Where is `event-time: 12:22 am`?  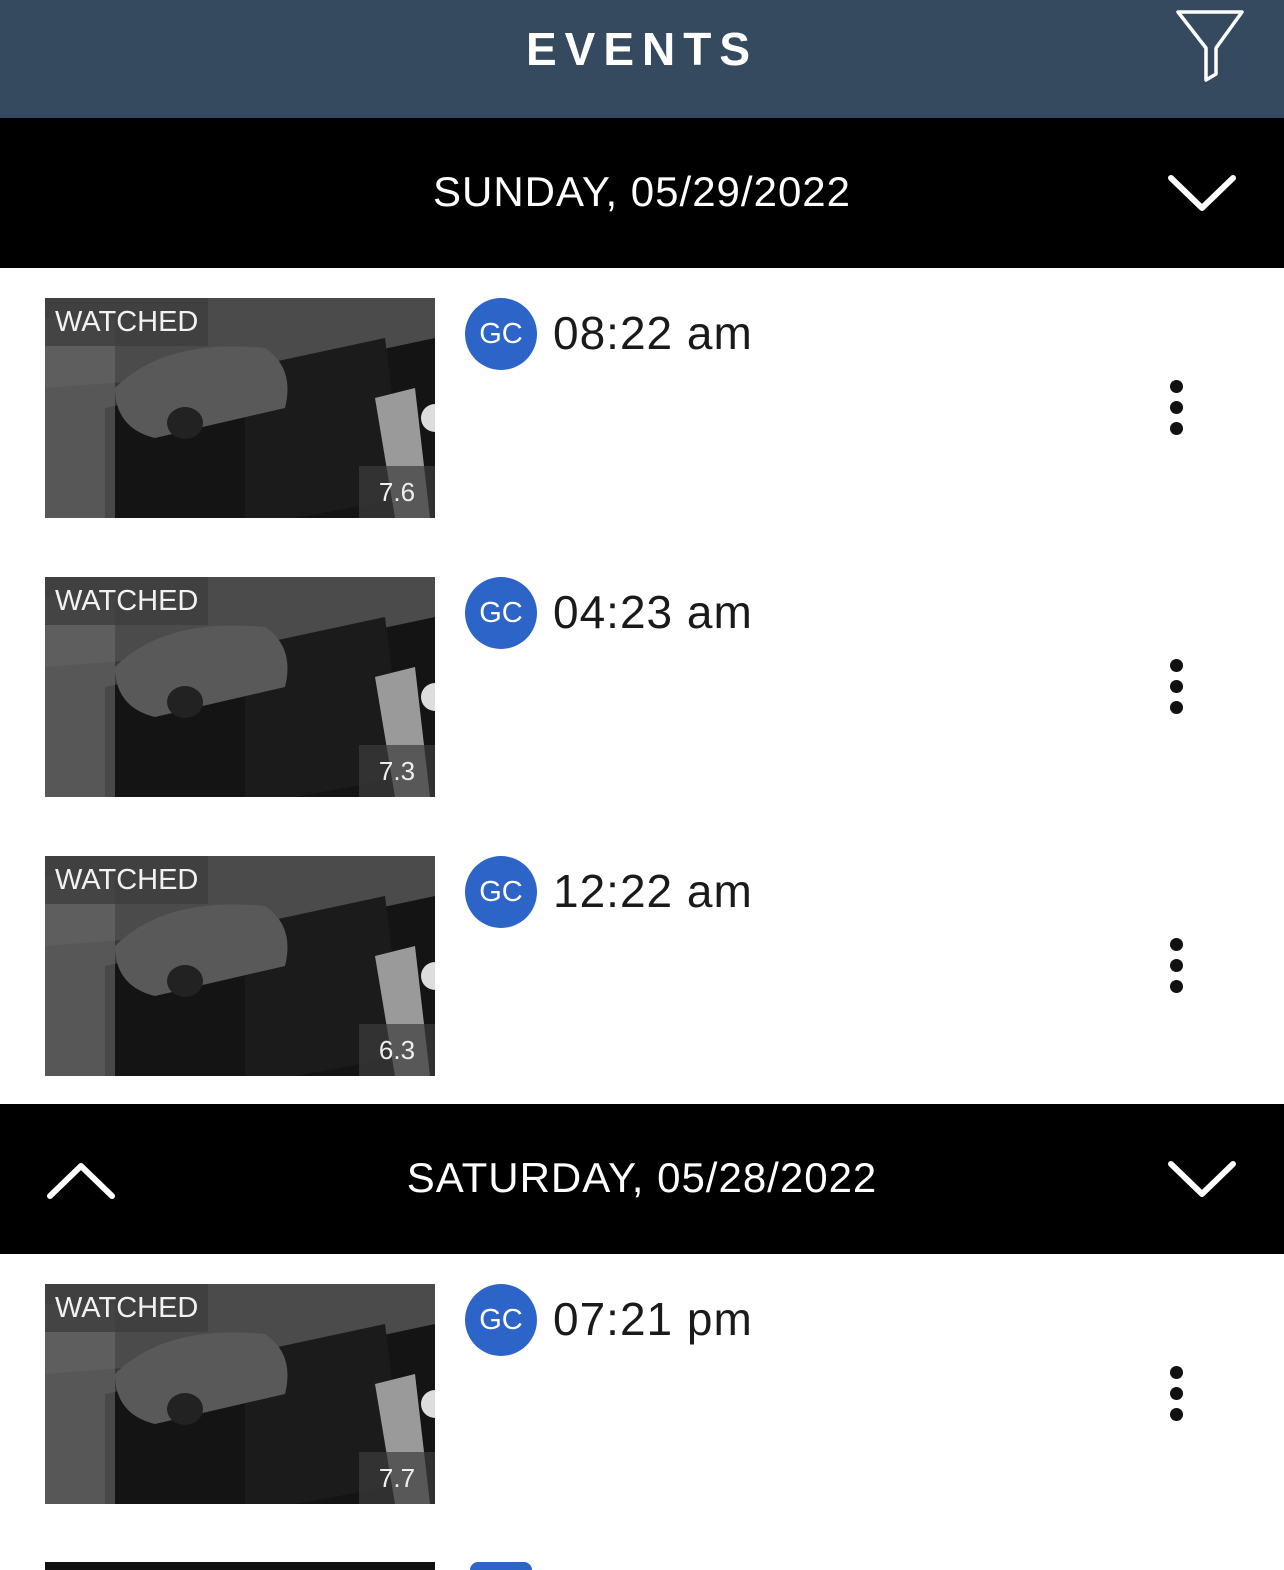 event-time: 12:22 am is located at coordinates (653, 891).